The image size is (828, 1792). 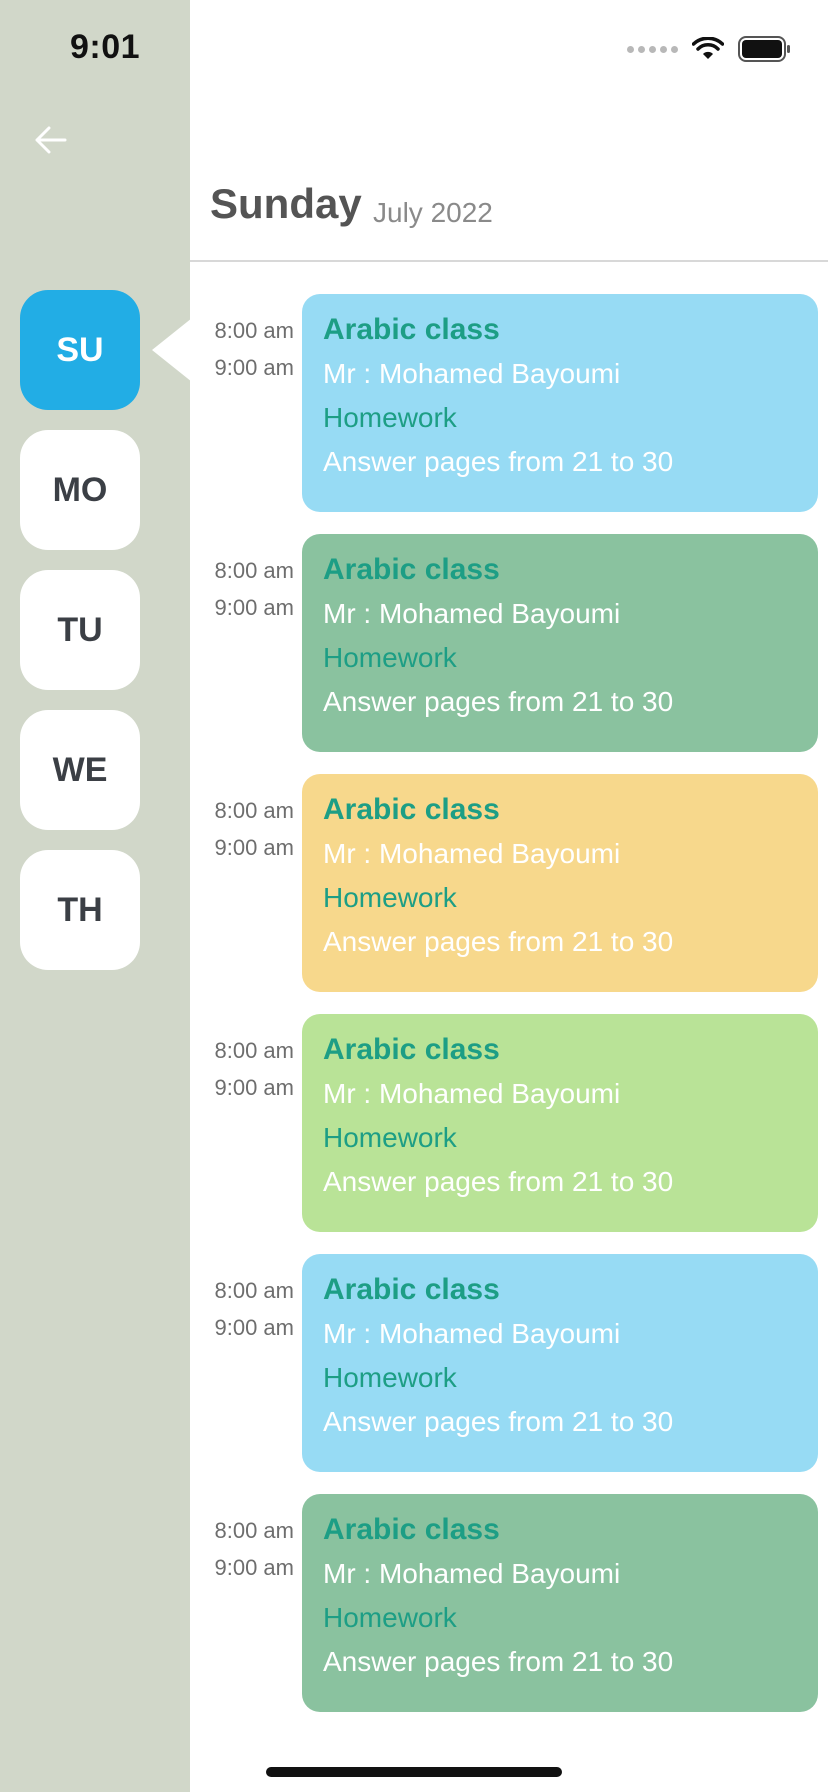 I want to click on selected-day-pointer, so click(x=172, y=350).